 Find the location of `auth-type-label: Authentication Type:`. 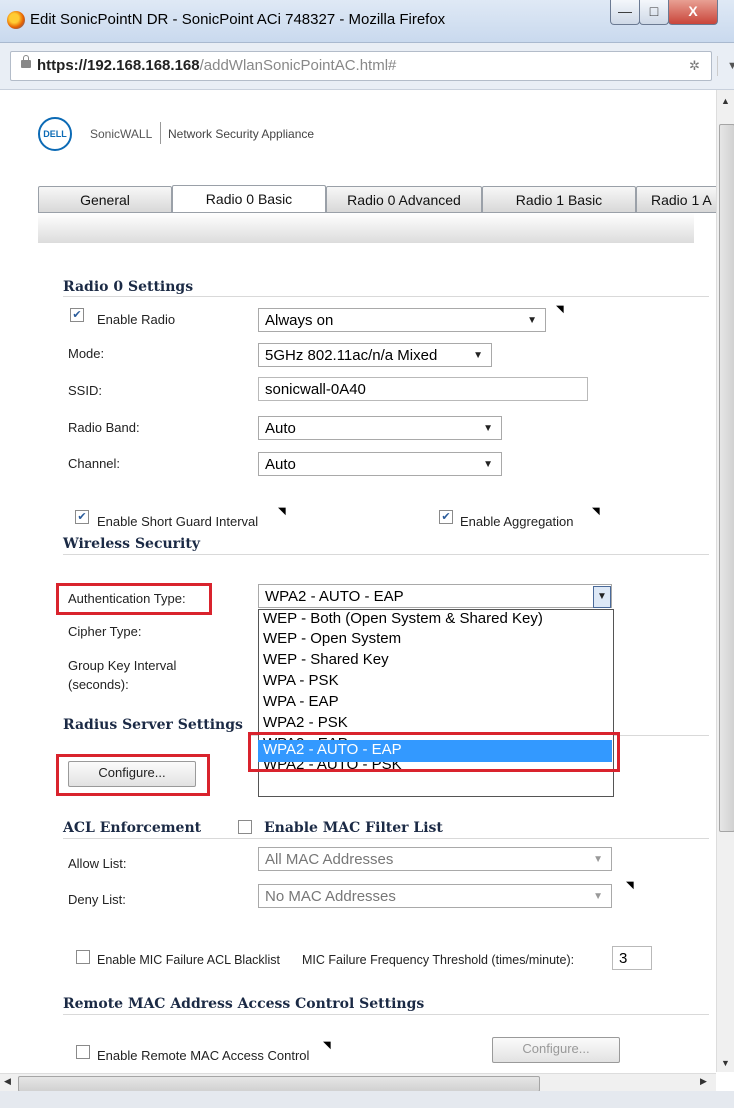

auth-type-label: Authentication Type: is located at coordinates (127, 598).